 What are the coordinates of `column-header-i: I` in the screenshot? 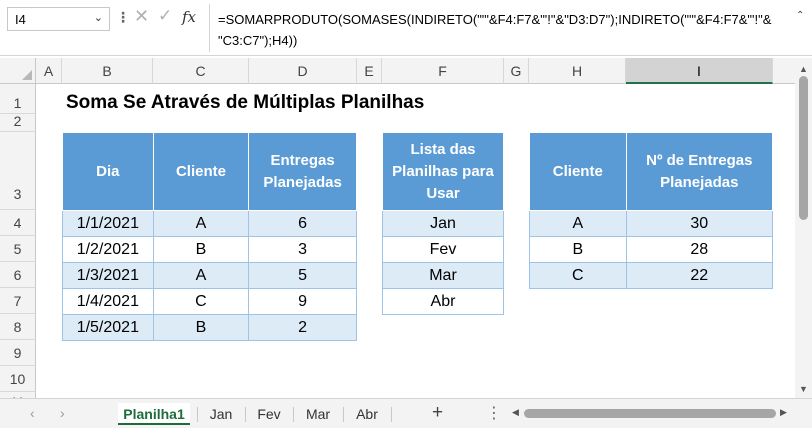 It's located at (699, 71).